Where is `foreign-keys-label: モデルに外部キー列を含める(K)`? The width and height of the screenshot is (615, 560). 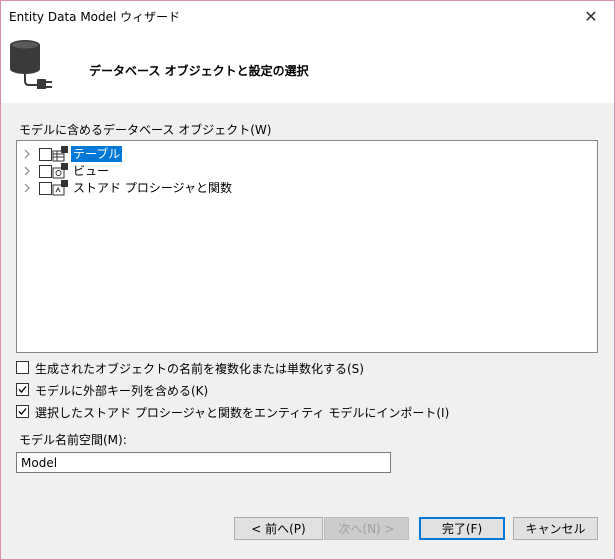
foreign-keys-label: モデルに外部キー列を含める(K) is located at coordinates (122, 391).